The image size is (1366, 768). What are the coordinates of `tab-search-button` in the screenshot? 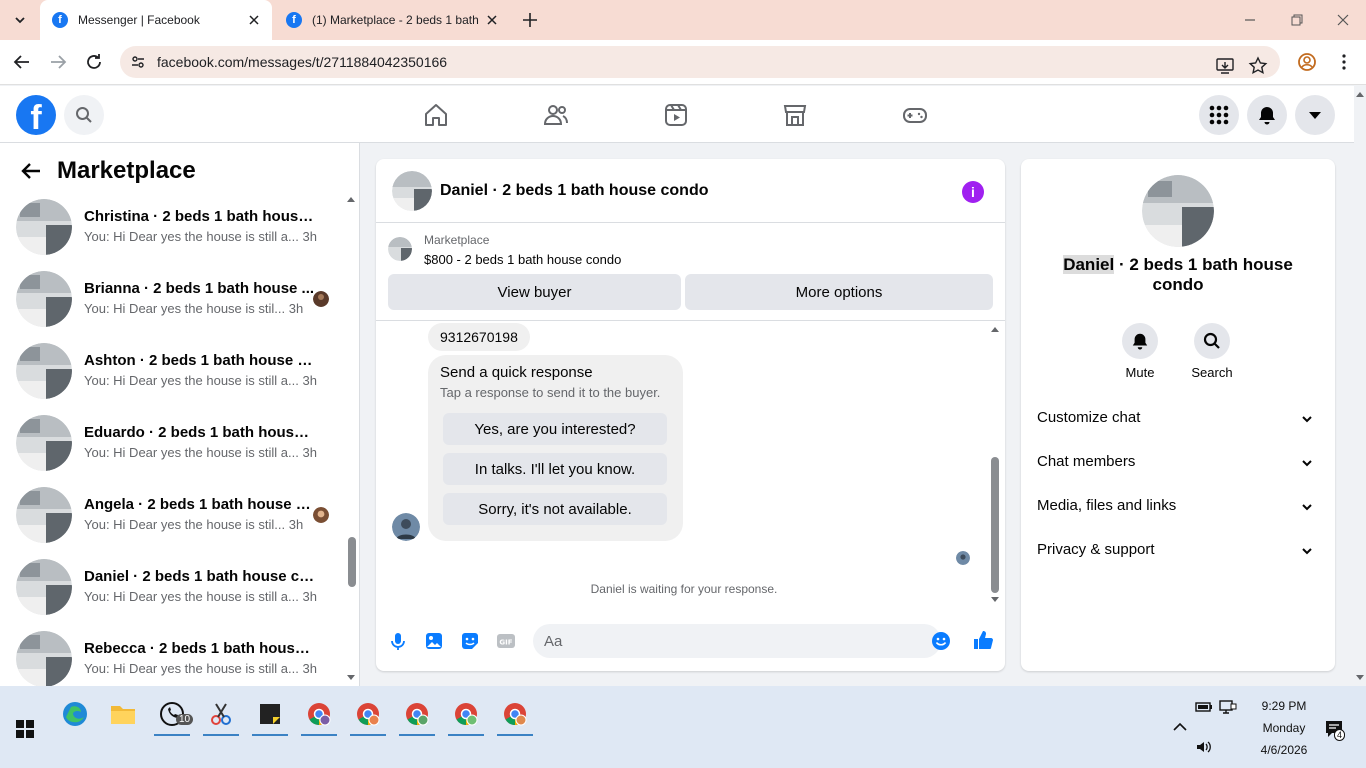 It's located at (20, 20).